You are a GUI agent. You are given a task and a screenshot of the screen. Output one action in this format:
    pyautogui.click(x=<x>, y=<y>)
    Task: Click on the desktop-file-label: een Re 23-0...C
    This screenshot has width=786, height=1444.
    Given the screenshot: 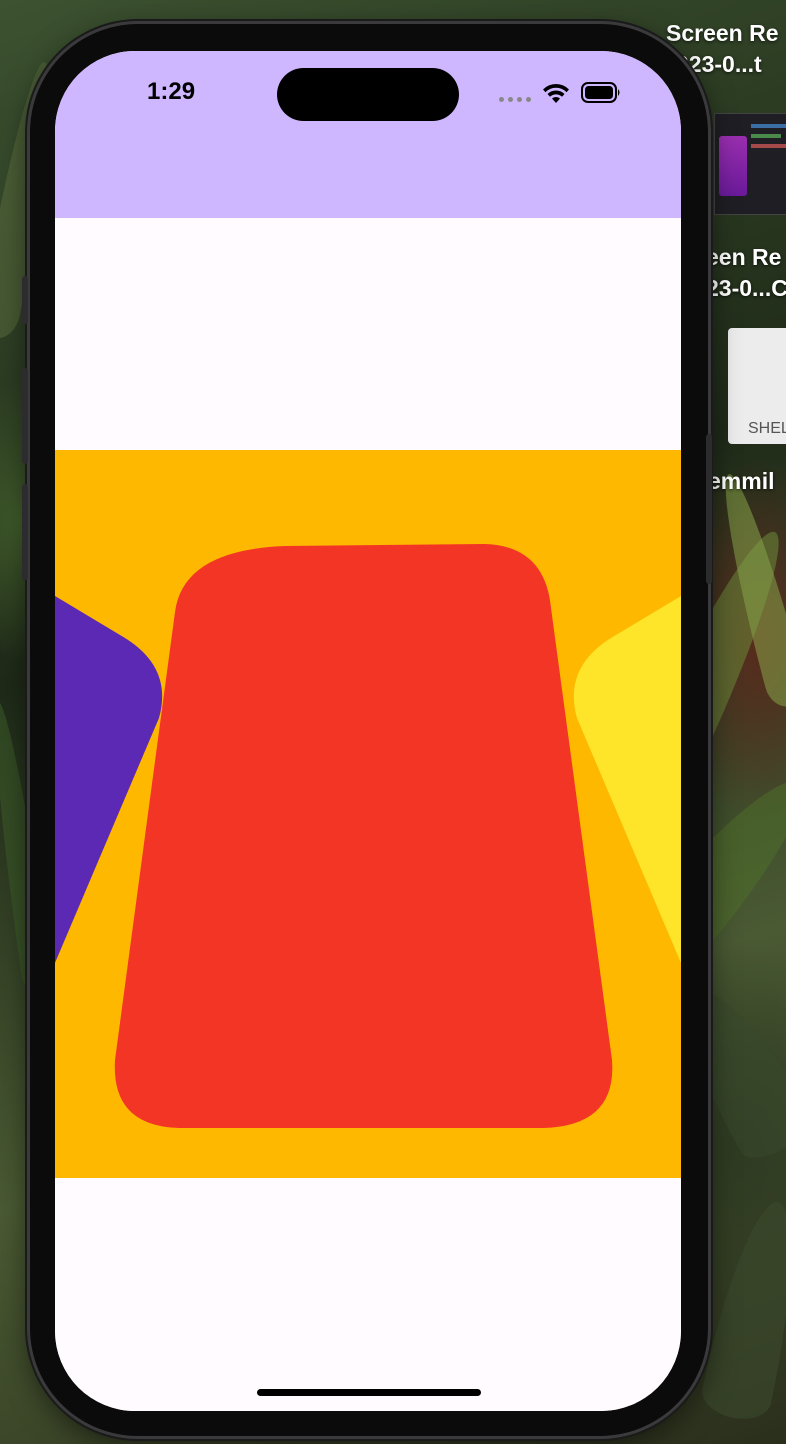 What is the action you would take?
    pyautogui.click(x=746, y=273)
    